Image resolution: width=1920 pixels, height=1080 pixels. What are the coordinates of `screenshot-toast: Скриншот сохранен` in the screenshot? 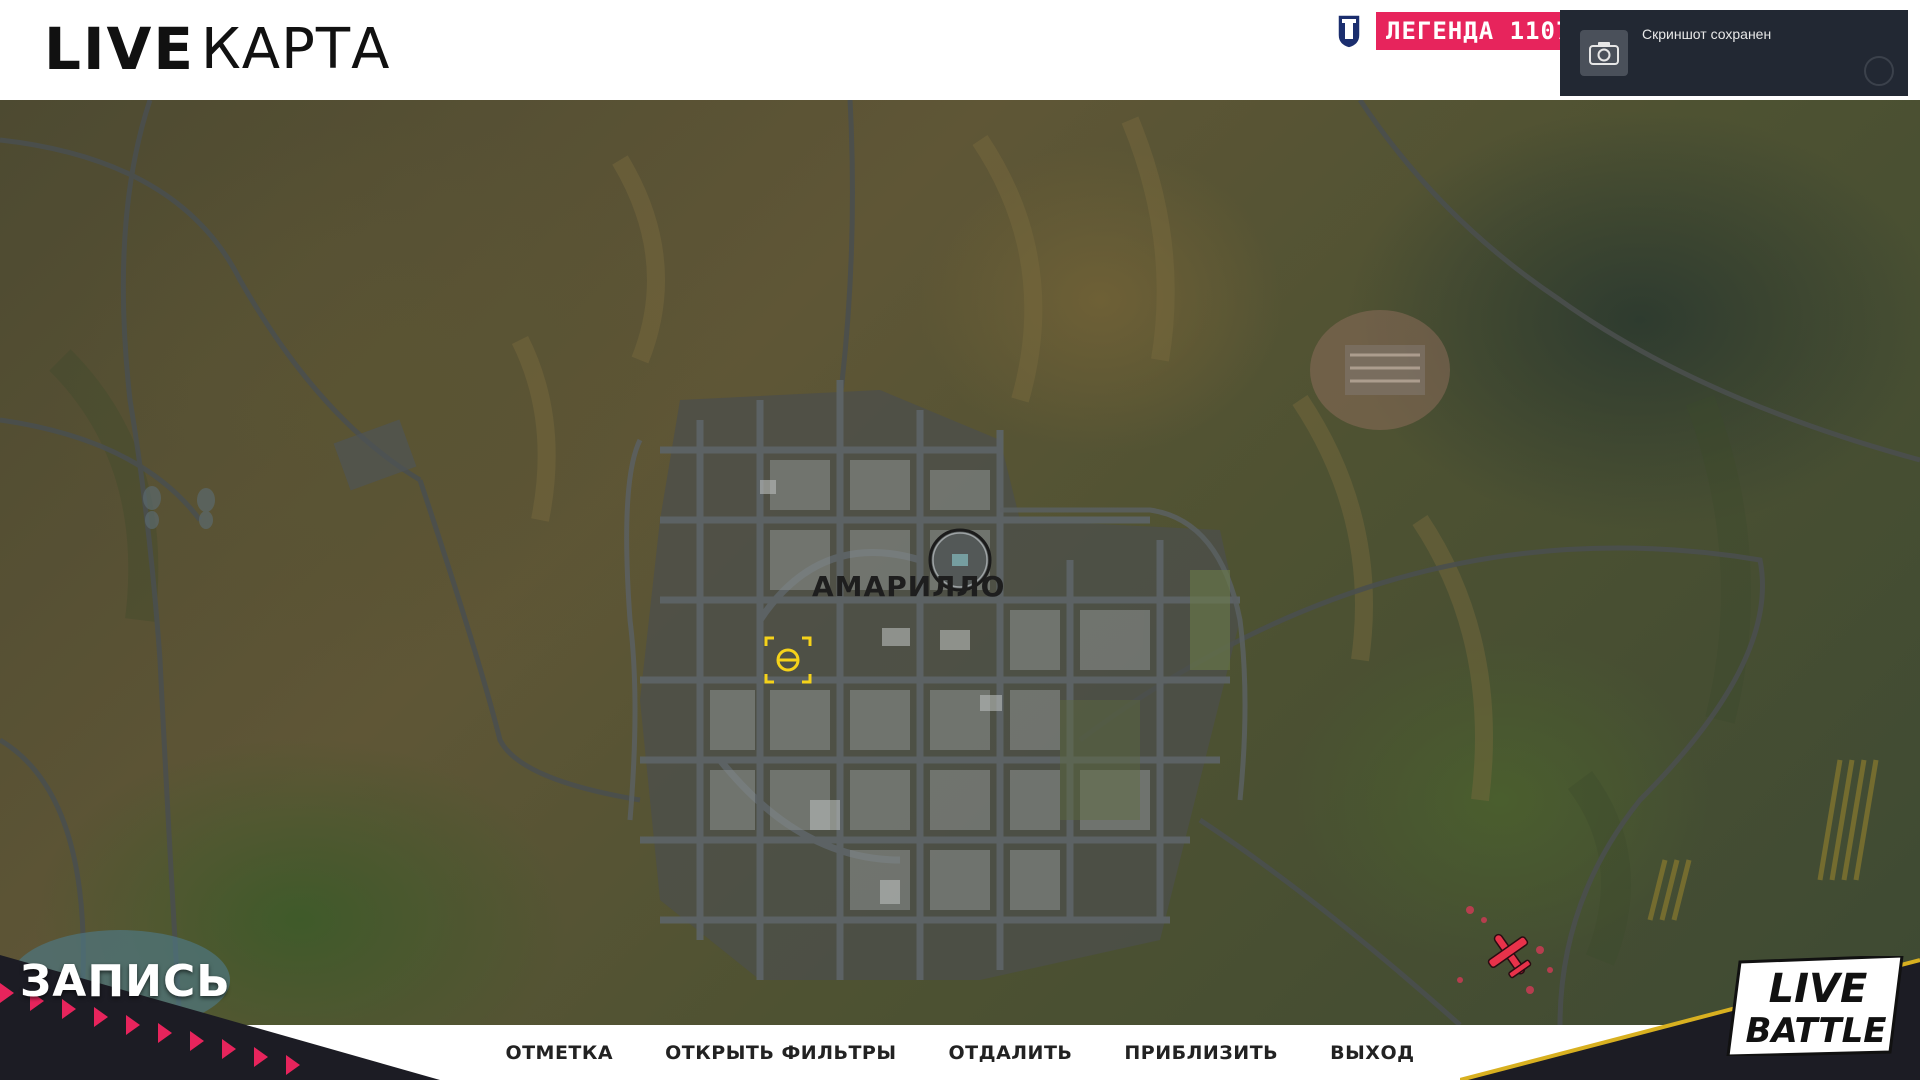 It's located at (1734, 53).